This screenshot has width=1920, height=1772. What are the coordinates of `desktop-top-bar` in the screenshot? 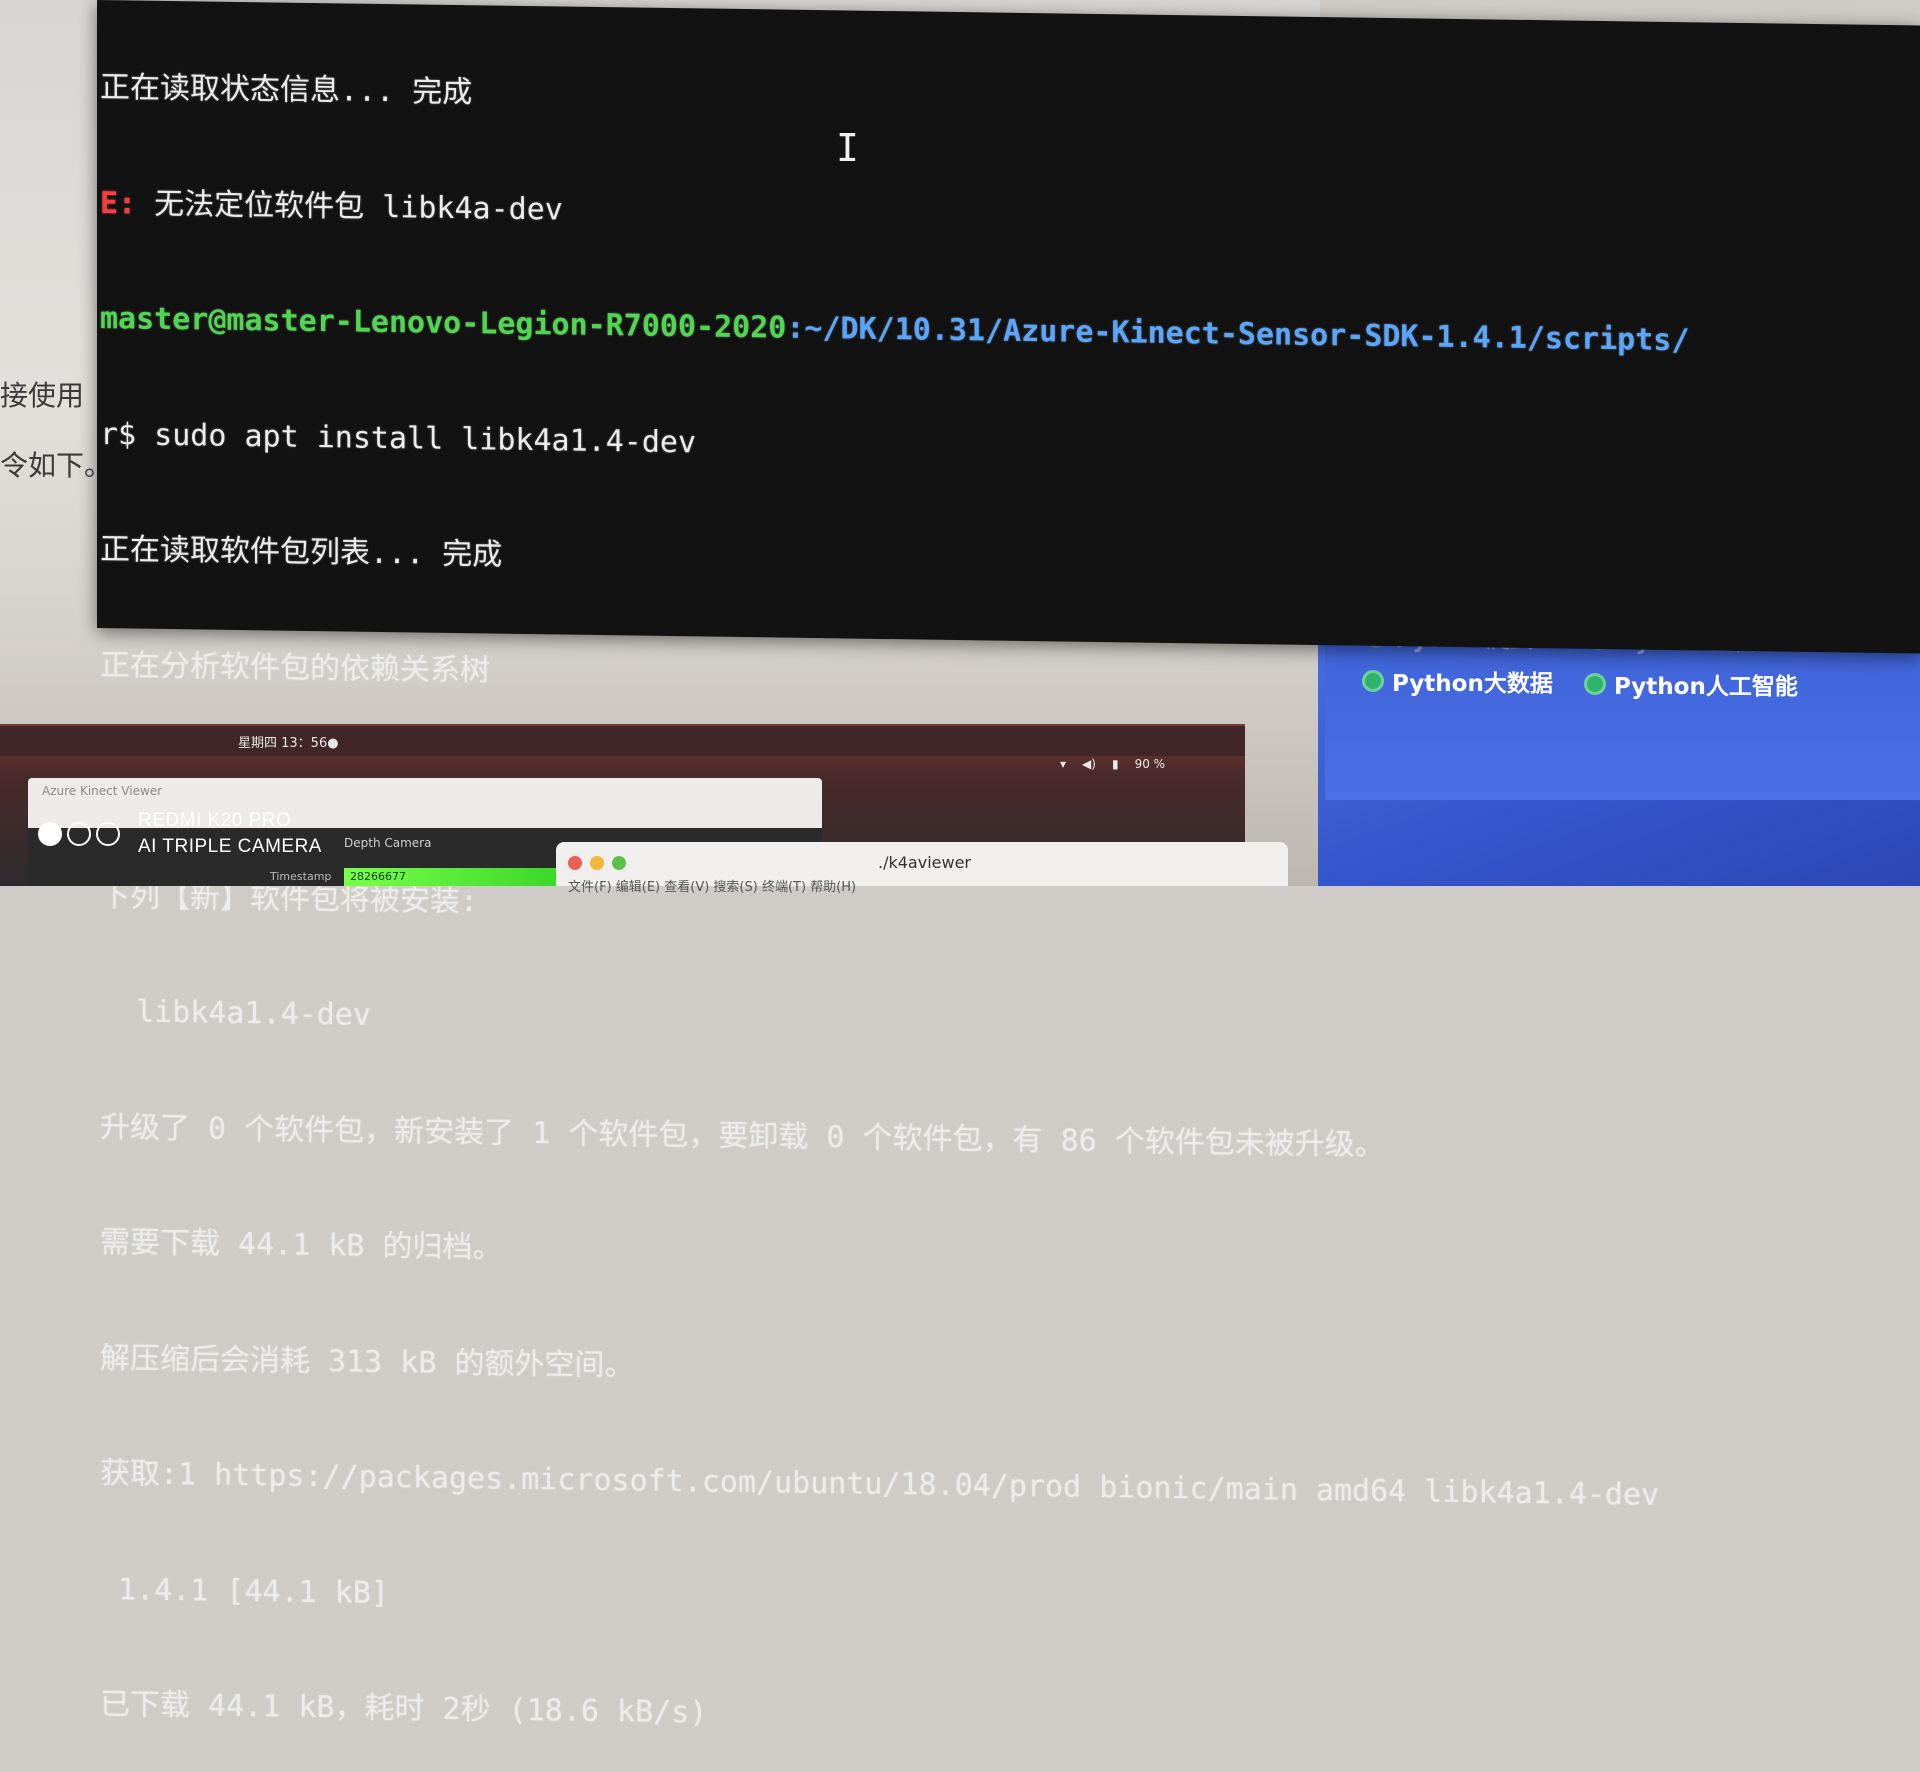 It's located at (622, 741).